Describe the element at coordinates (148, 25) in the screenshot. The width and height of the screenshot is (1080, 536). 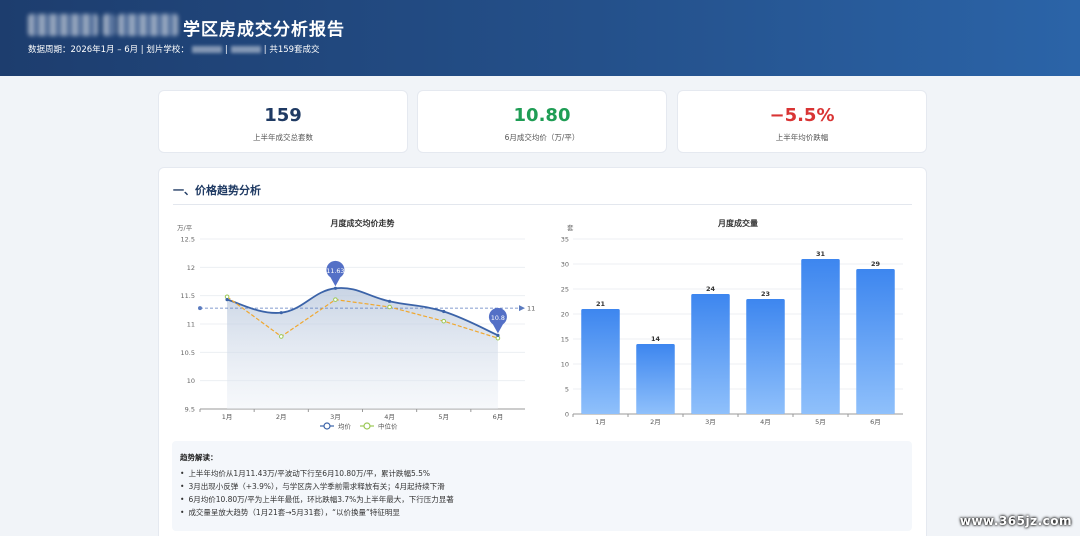
I see `redacted-community-name` at that location.